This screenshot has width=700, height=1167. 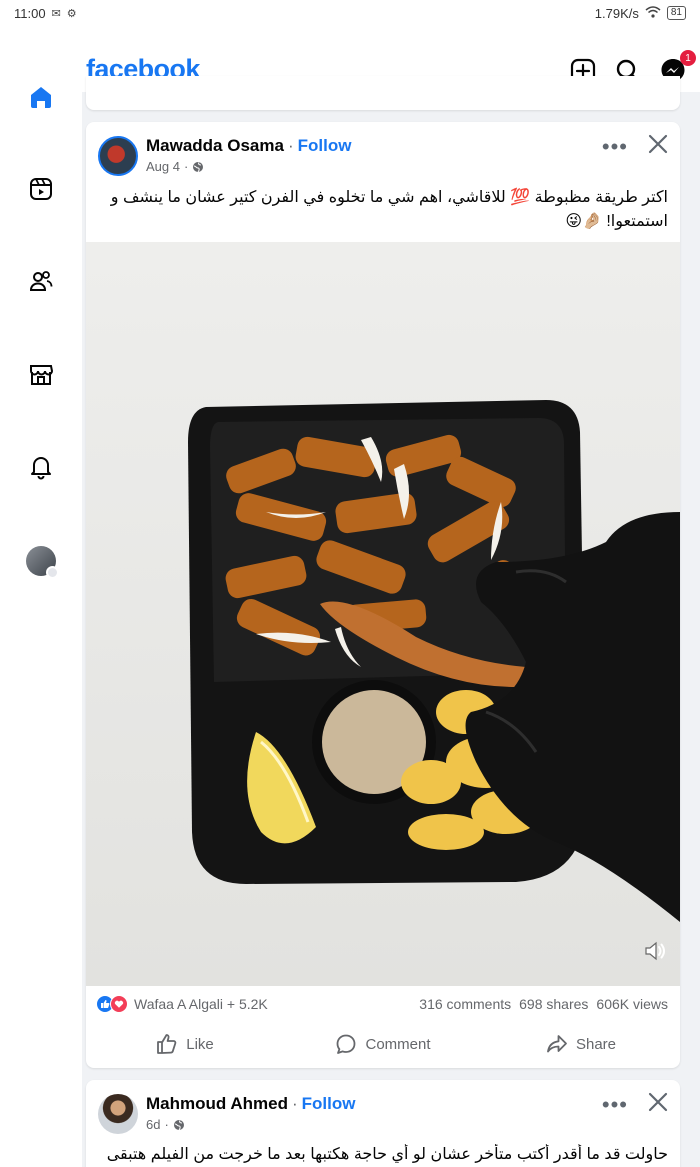 What do you see at coordinates (616, 13) in the screenshot?
I see `network-speed: 1.79K/s` at bounding box center [616, 13].